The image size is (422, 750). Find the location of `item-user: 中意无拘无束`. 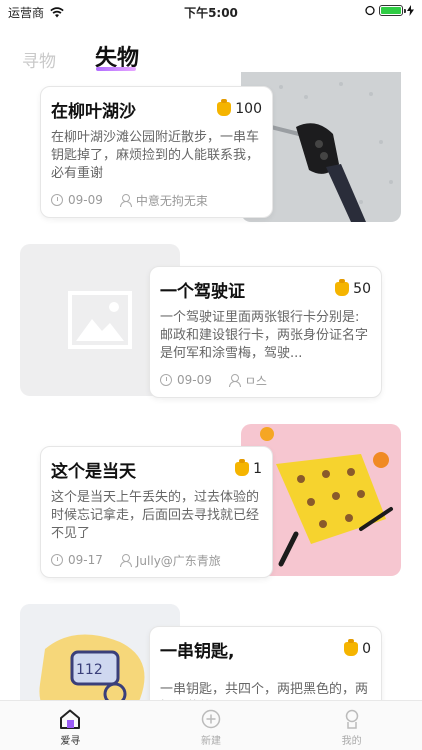

item-user: 中意无拘无束 is located at coordinates (171, 200).